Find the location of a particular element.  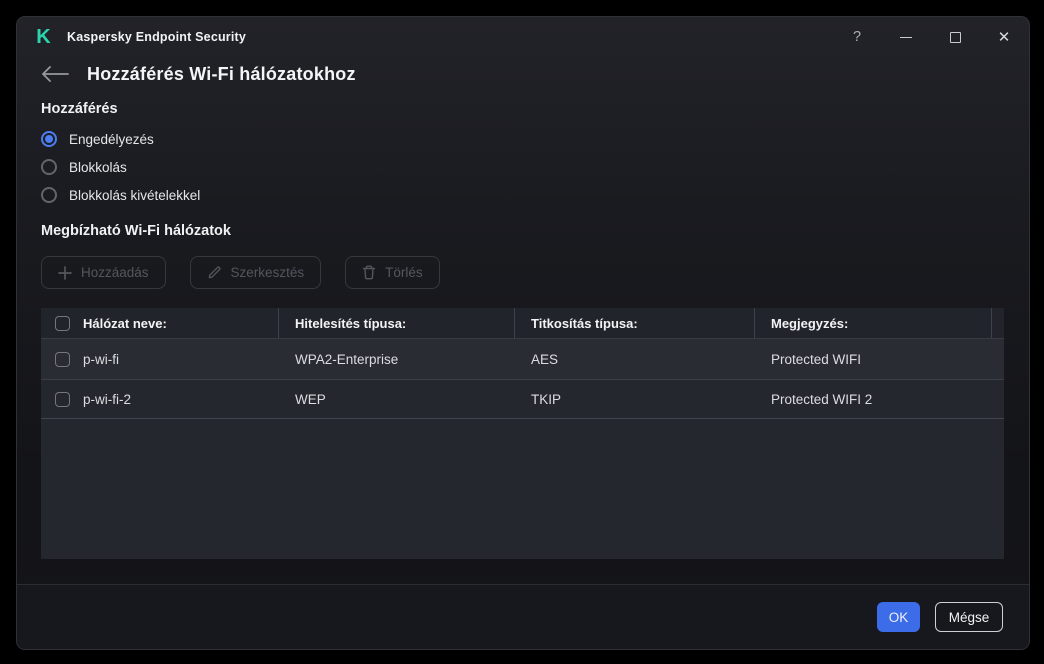

cell-network-name: p-wi-fi is located at coordinates (101, 359).